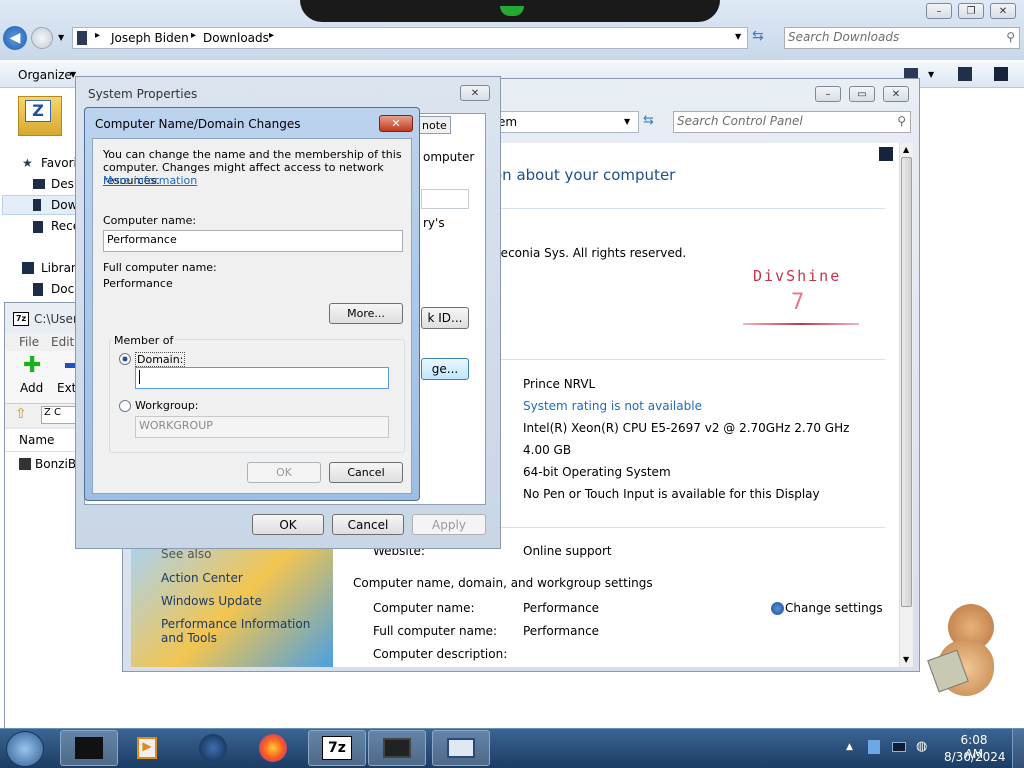  I want to click on system-row-value: 64-bit Operating System, so click(597, 472).